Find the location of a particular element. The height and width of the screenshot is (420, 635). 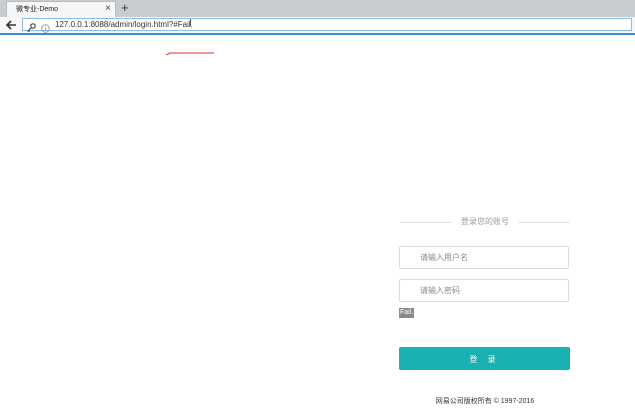

username-input is located at coordinates (484, 257).